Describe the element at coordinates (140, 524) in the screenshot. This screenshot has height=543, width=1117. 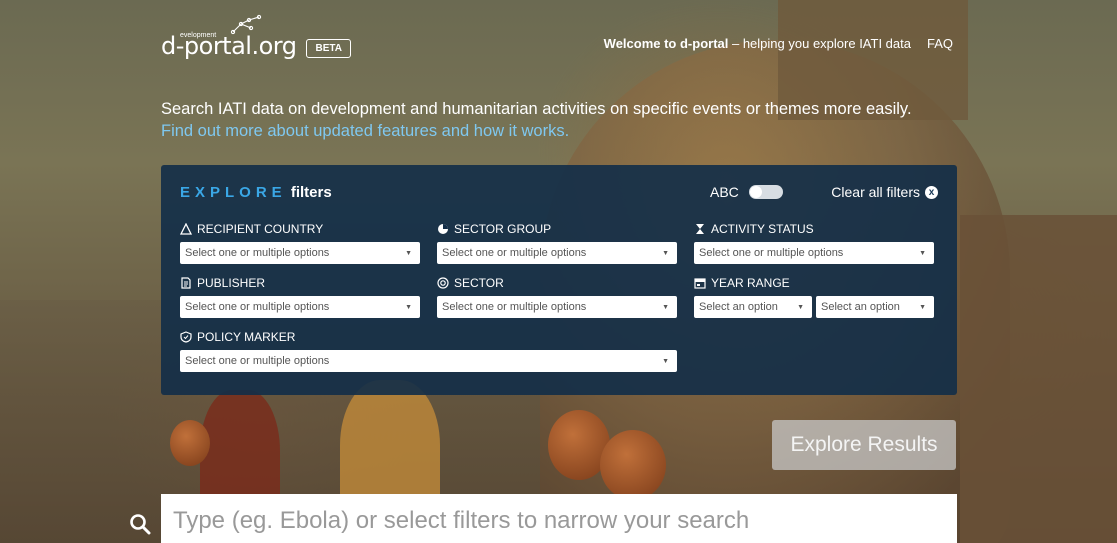
I see `search-icon` at that location.